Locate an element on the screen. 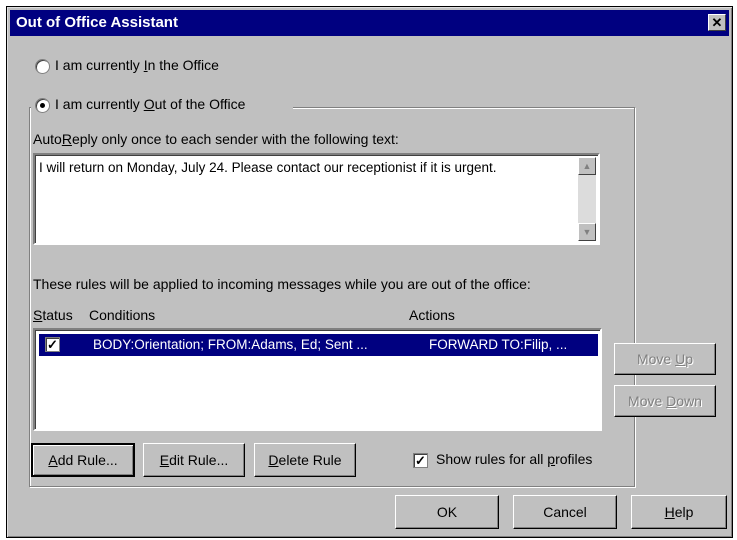 Image resolution: width=737 pixels, height=540 pixels. scroll-up-arrow-icon: ▲ is located at coordinates (587, 166).